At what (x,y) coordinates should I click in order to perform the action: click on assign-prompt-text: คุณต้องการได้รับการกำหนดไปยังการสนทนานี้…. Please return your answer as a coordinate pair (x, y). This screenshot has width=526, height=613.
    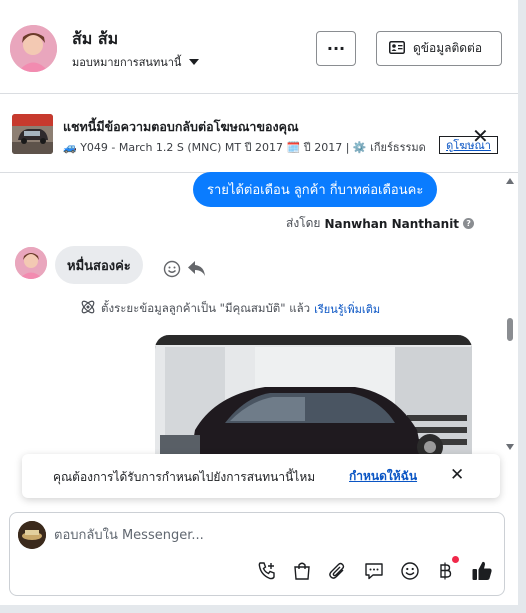
    Looking at the image, I should click on (184, 477).